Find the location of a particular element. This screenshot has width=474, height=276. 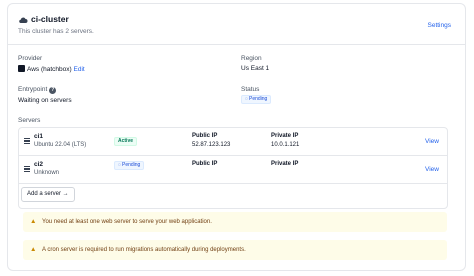

status-label: Status is located at coordinates (250, 89).